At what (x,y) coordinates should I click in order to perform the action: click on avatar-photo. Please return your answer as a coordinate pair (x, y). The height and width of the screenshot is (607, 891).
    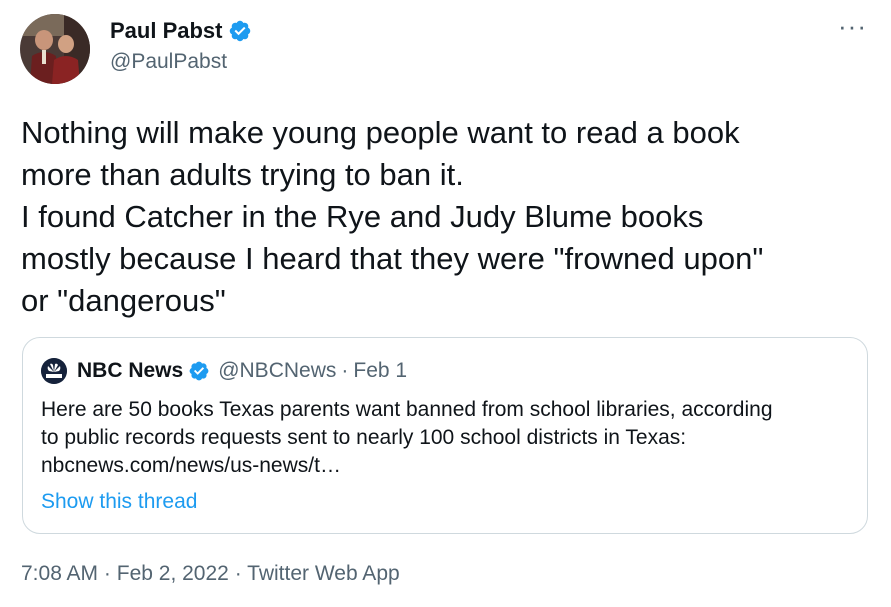
    Looking at the image, I should click on (55, 49).